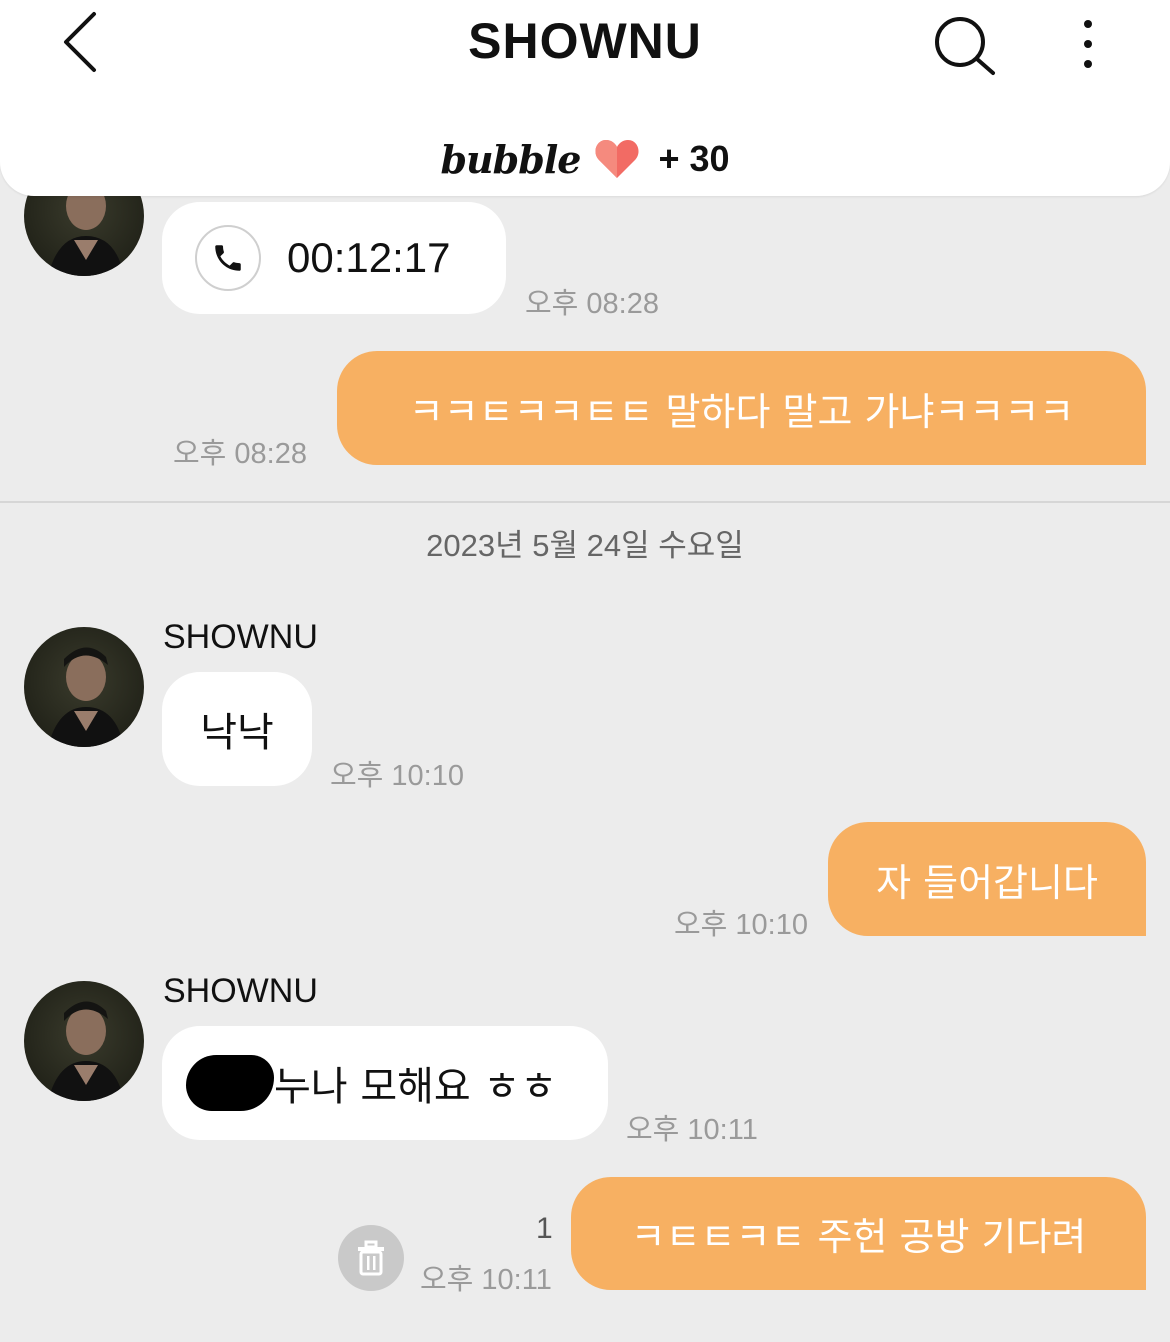 The image size is (1170, 1342). I want to click on incoming-message: 낙낙, so click(237, 729).